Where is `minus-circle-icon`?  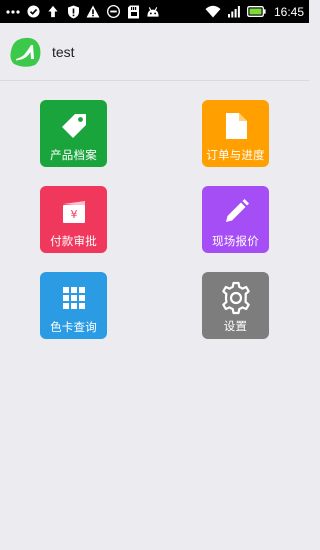
minus-circle-icon is located at coordinates (113, 12).